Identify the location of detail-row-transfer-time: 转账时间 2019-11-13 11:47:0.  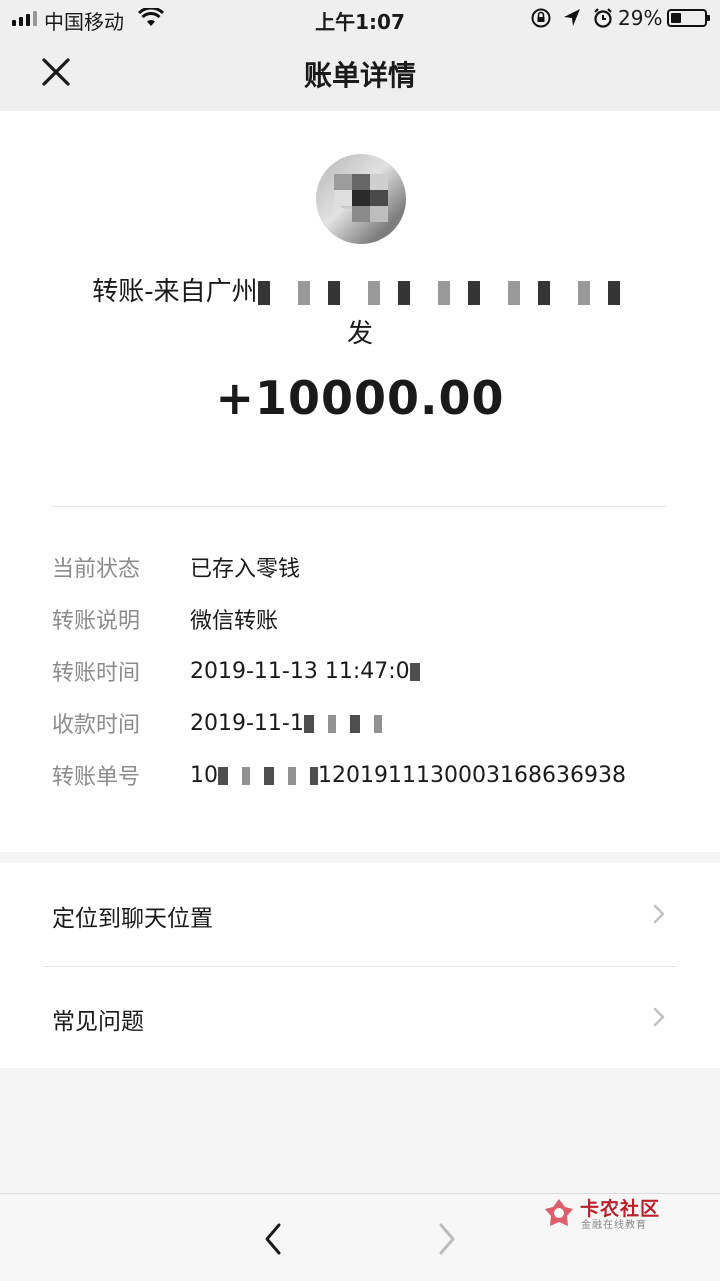
(362, 671).